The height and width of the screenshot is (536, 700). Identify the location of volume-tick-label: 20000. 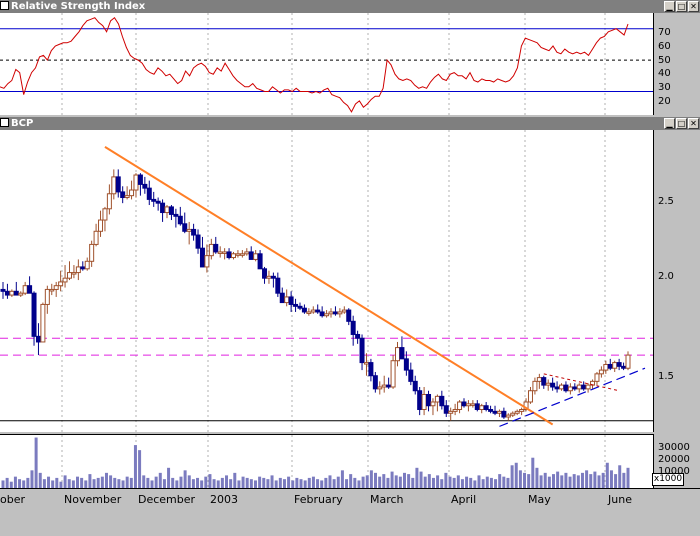
(674, 459).